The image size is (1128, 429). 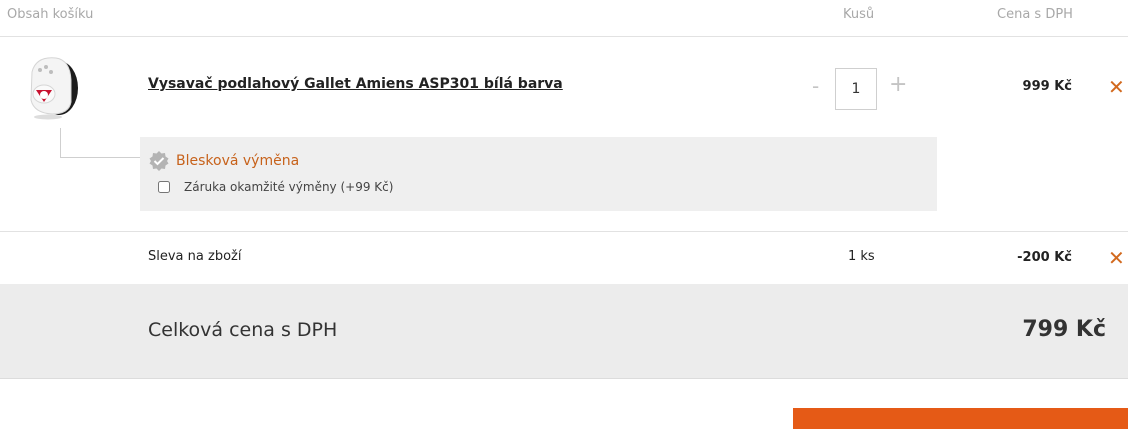 I want to click on quantity-decrease-button: -, so click(x=815, y=86).